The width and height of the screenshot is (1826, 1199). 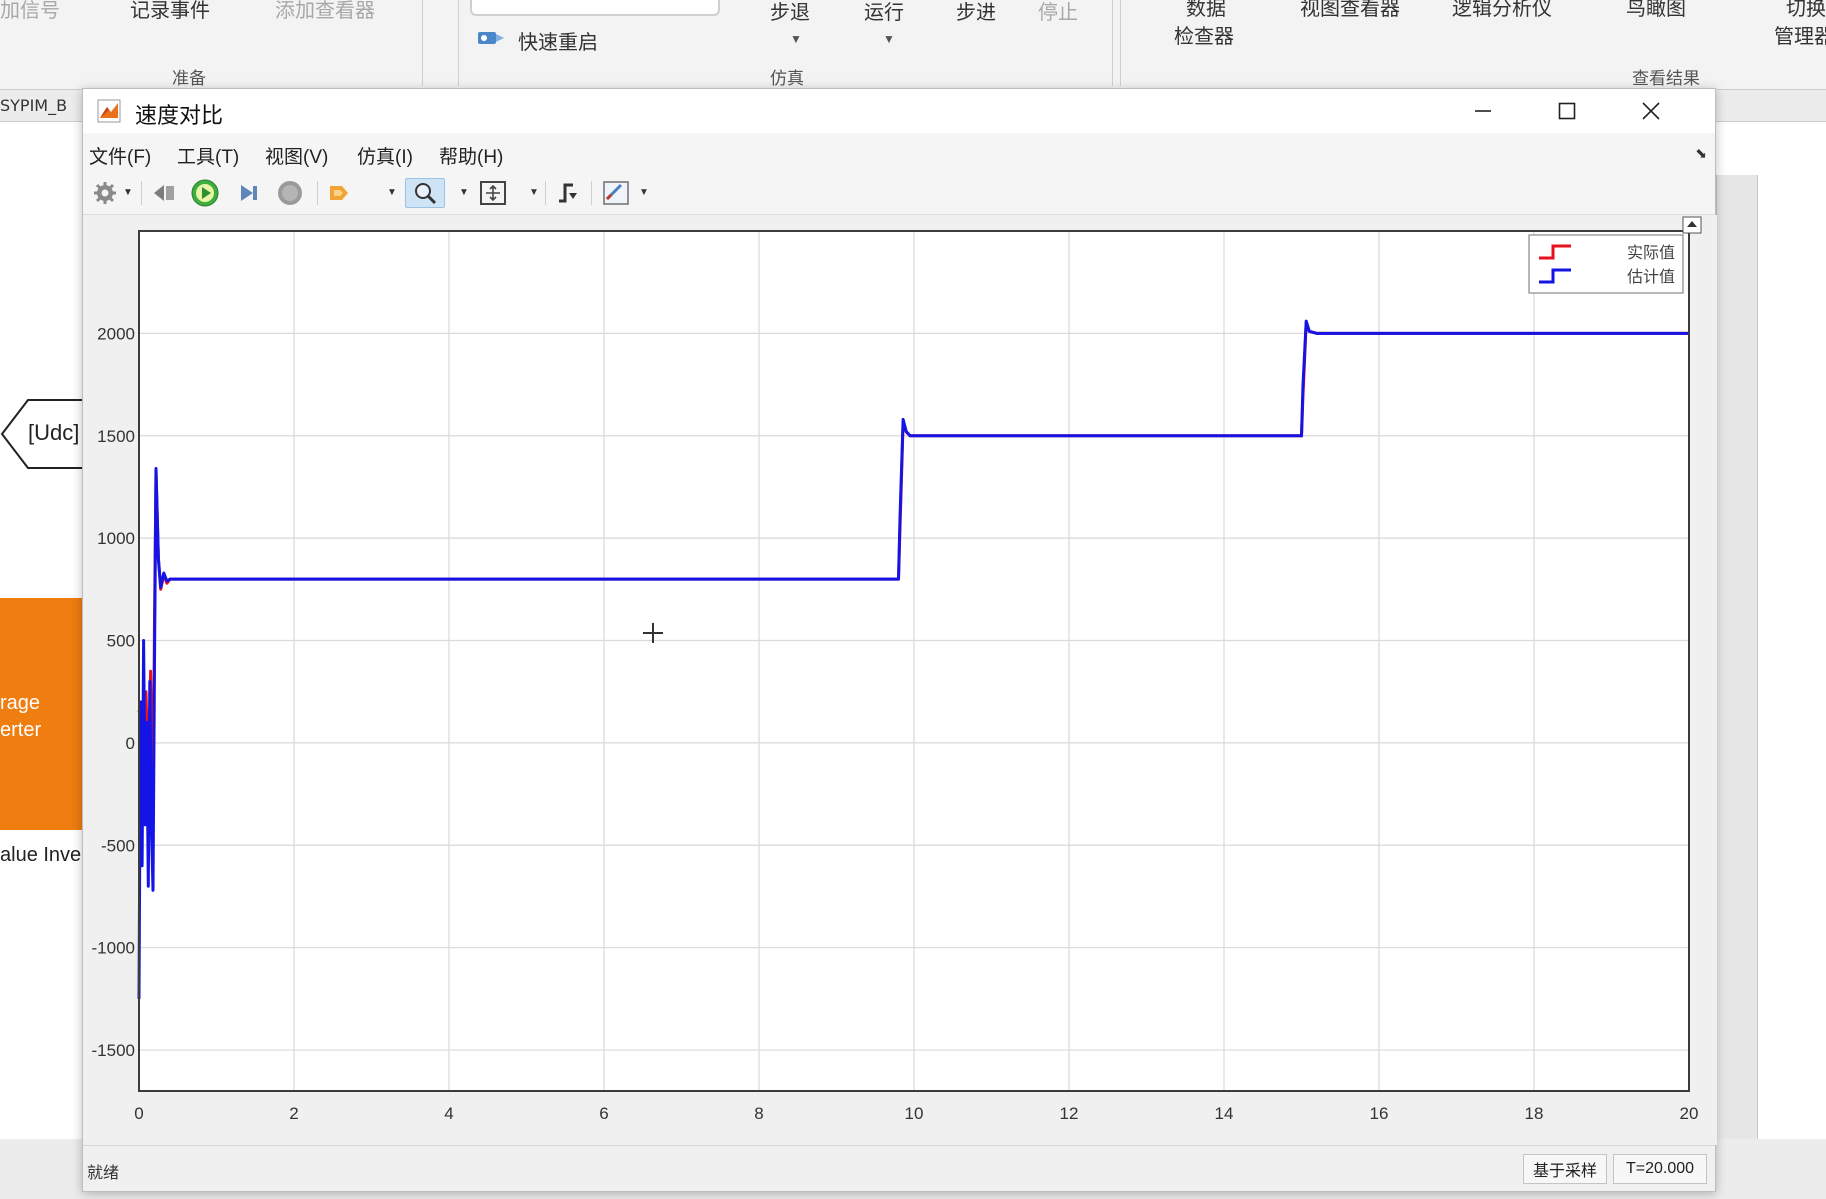 I want to click on minimize-button, so click(x=1483, y=111).